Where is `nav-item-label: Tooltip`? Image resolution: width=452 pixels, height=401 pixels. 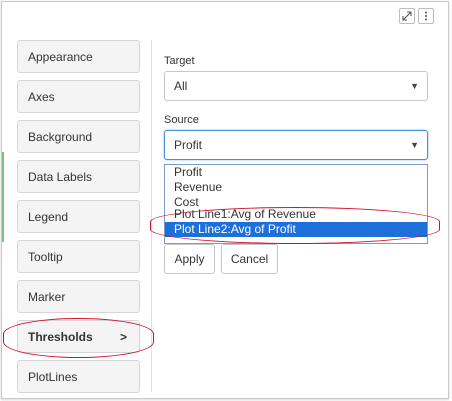
nav-item-label: Tooltip is located at coordinates (45, 256).